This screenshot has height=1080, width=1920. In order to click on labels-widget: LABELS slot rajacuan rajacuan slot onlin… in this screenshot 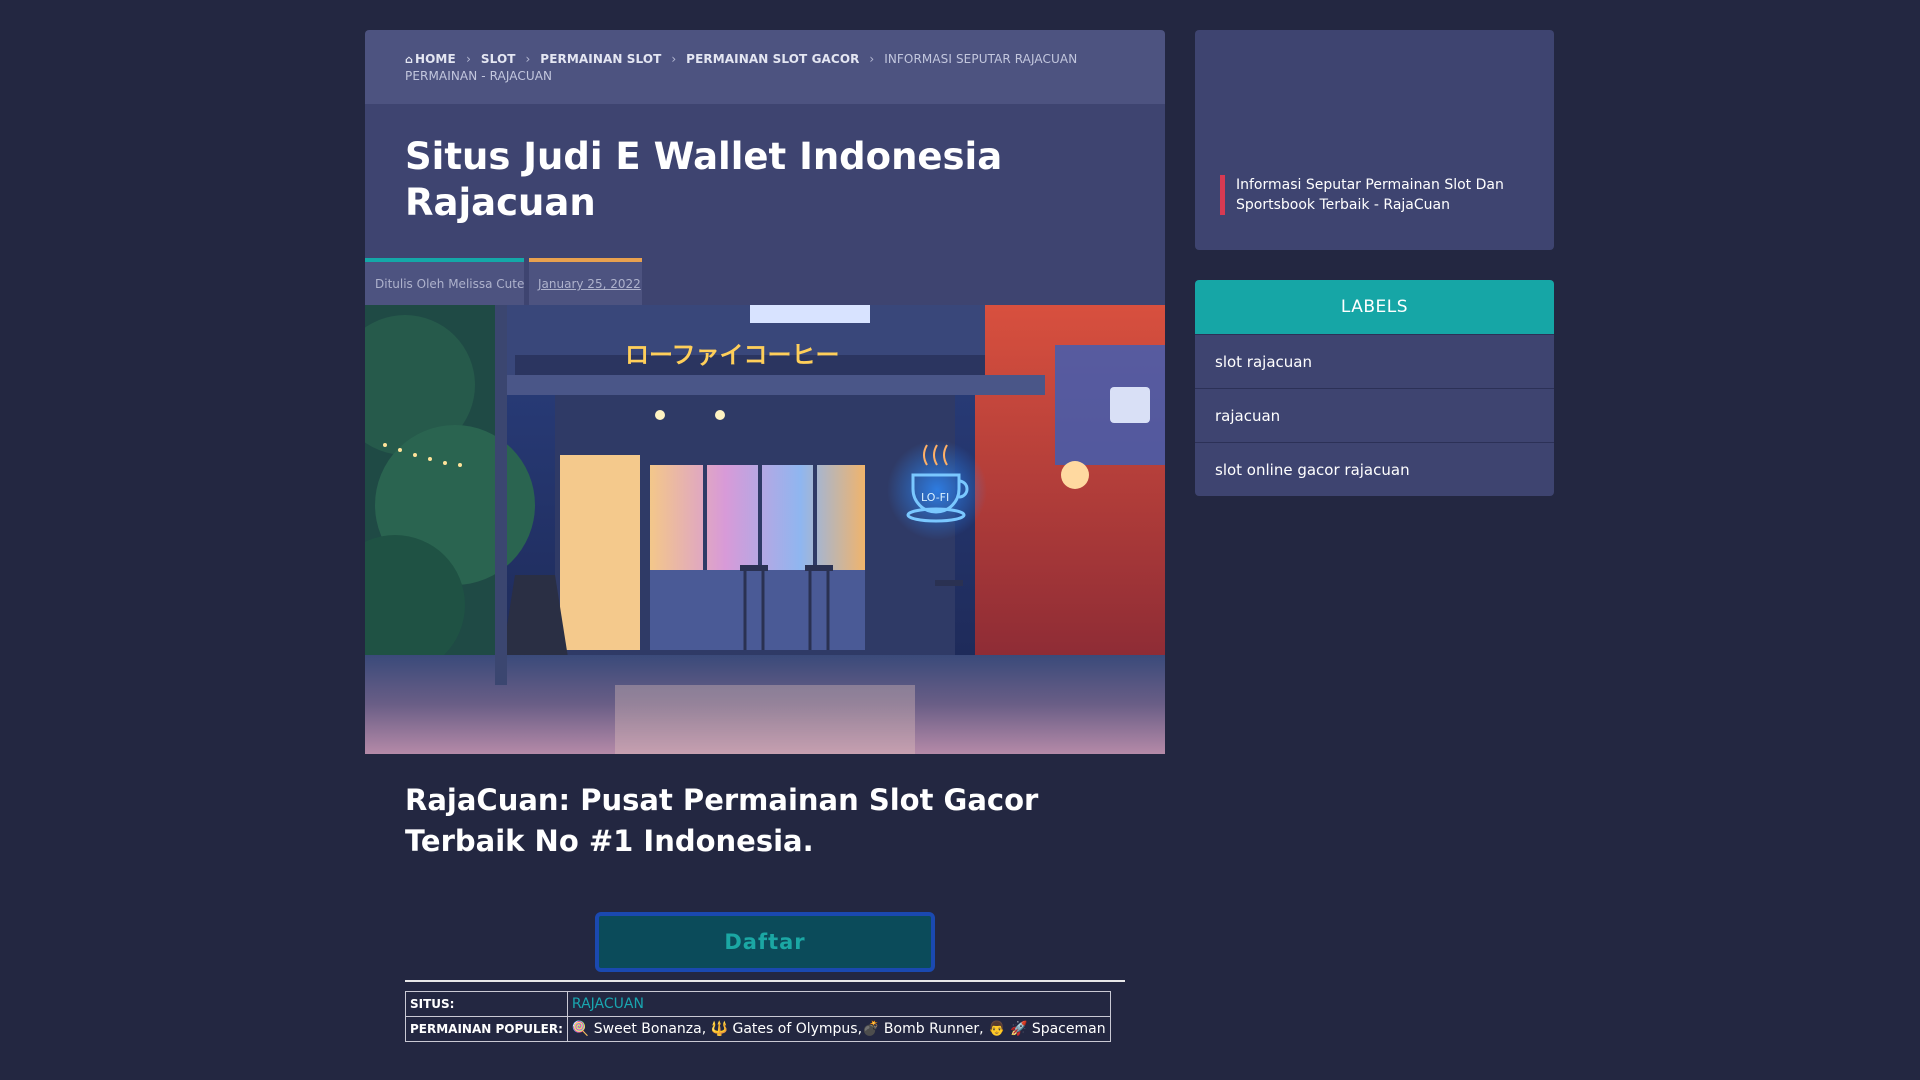, I will do `click(1374, 388)`.